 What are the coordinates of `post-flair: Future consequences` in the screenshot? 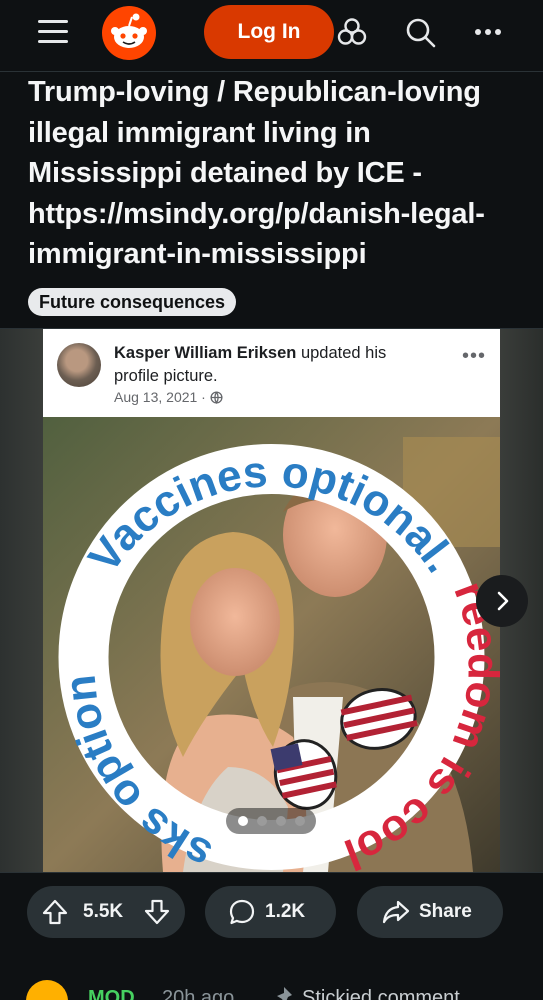 It's located at (132, 302).